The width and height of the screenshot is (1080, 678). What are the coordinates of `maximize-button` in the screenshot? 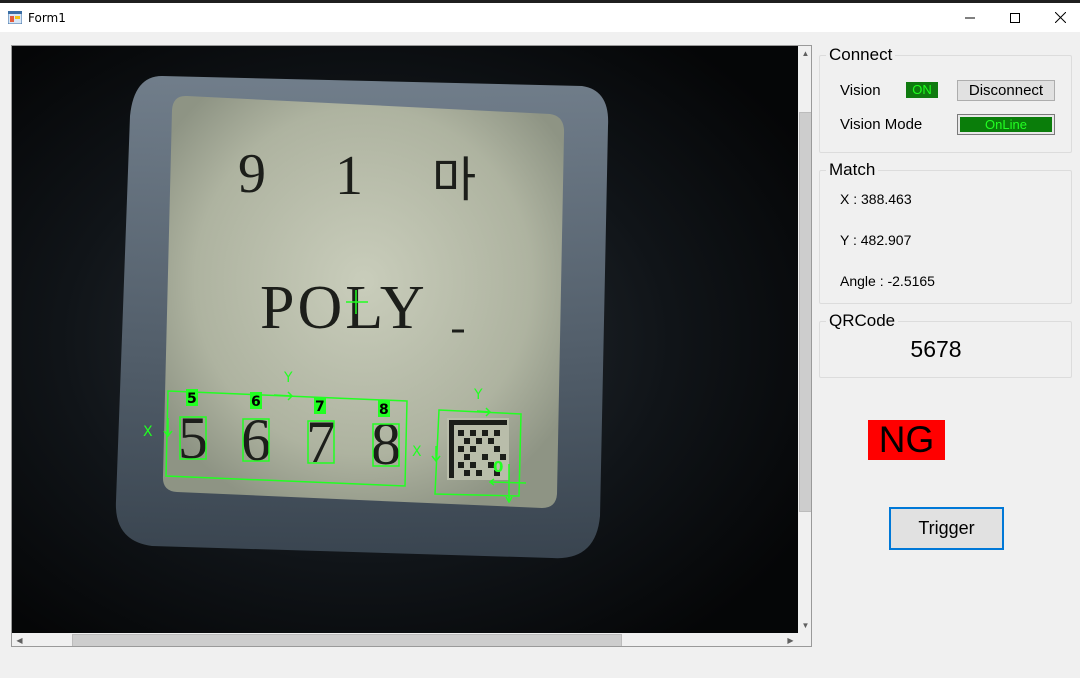 It's located at (1015, 17).